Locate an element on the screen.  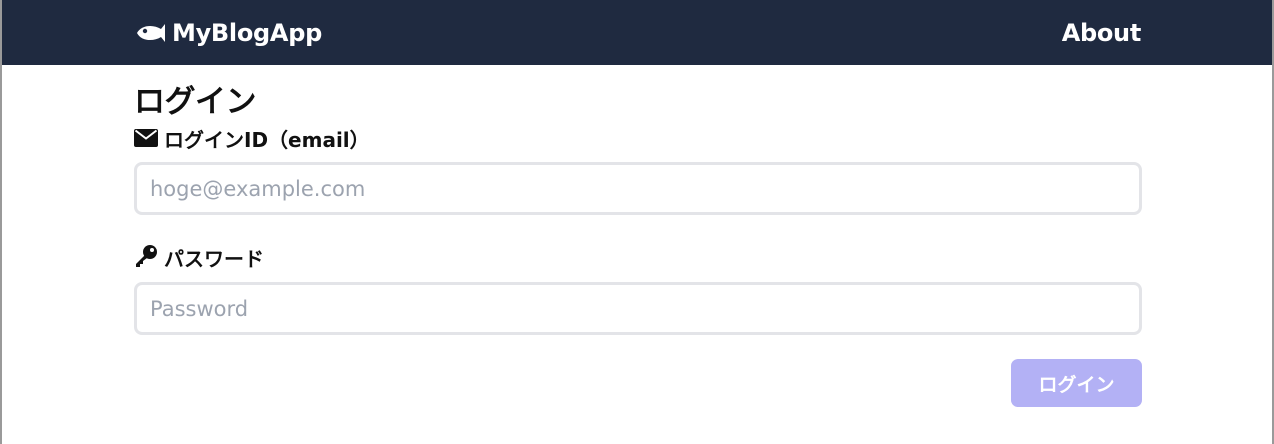
form-actions: ログイン is located at coordinates (638, 383).